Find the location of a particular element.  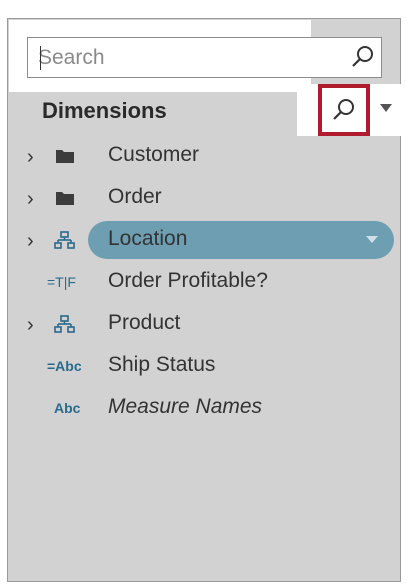

list-item: =T|F Order Profitable? is located at coordinates (204, 282).